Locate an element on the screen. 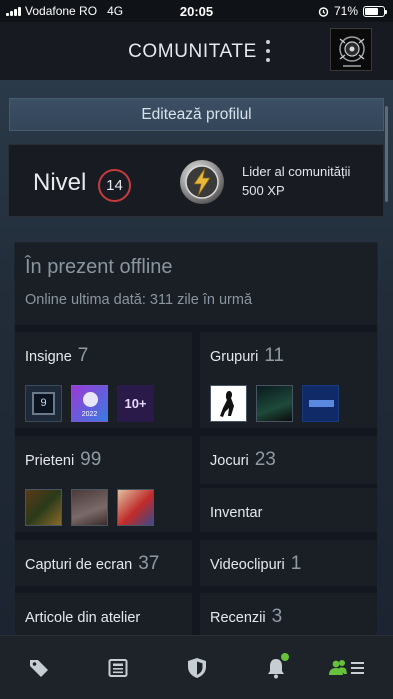 The image size is (393, 699). scrollbar is located at coordinates (386, 154).